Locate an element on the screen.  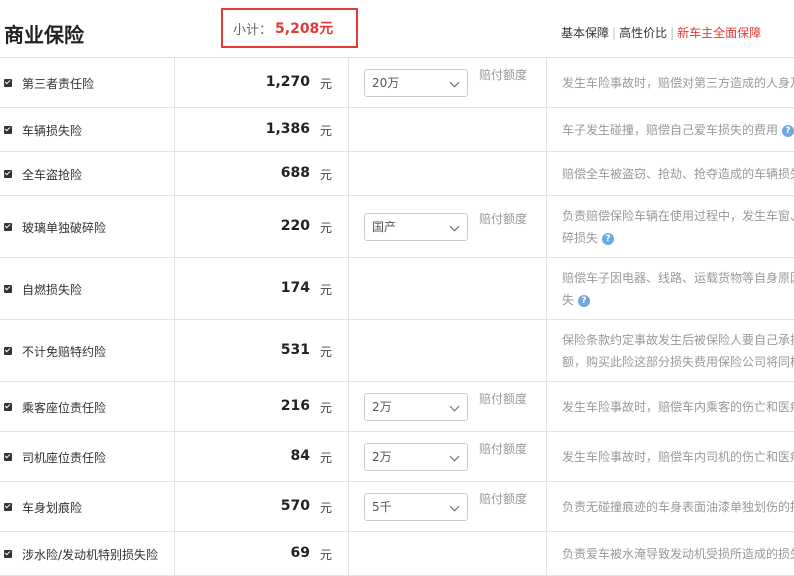
coverage-description: 发生车险事故时，赔偿车内乘客的伤亡和医疗 is located at coordinates (678, 407).